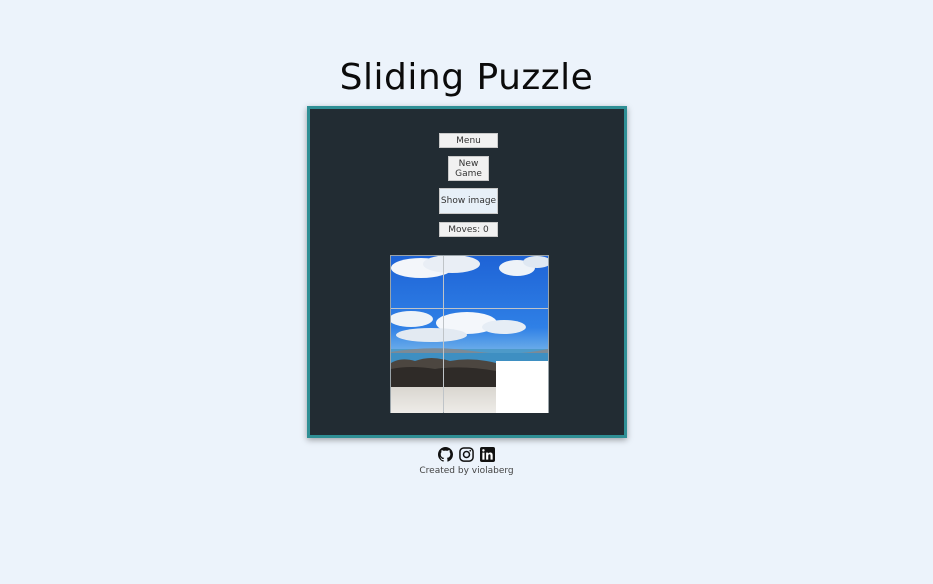  I want to click on puzzle-grid, so click(469, 334).